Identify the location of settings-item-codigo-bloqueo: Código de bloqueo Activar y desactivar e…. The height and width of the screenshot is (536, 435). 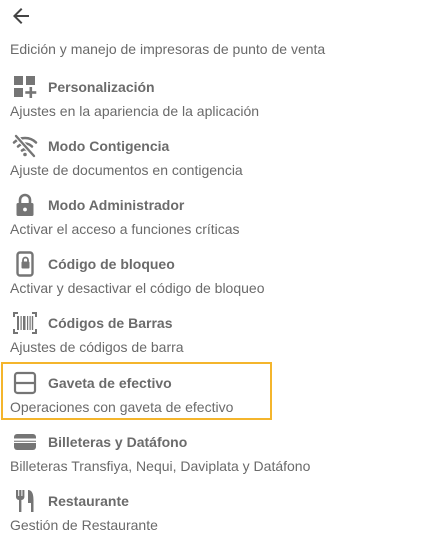
(215, 273).